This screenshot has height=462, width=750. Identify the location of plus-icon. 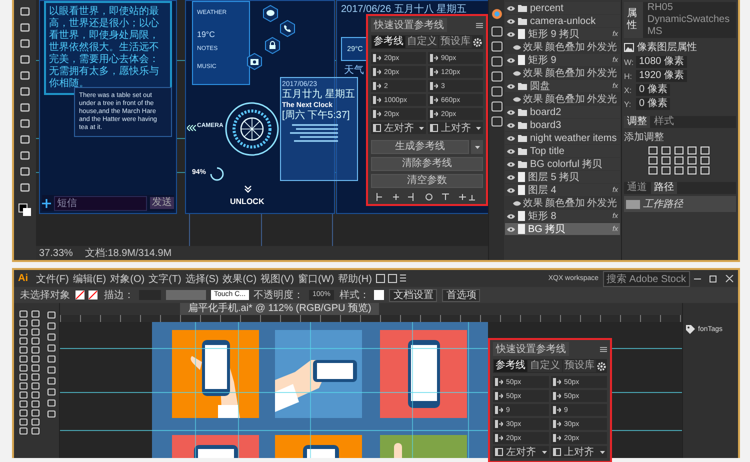
(46, 203).